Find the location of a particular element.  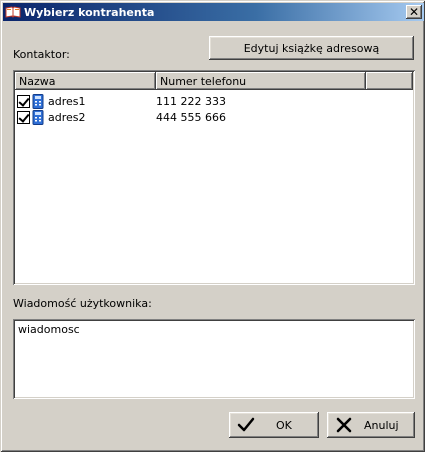

list-item: adres1 111 222 333 is located at coordinates (121, 101).